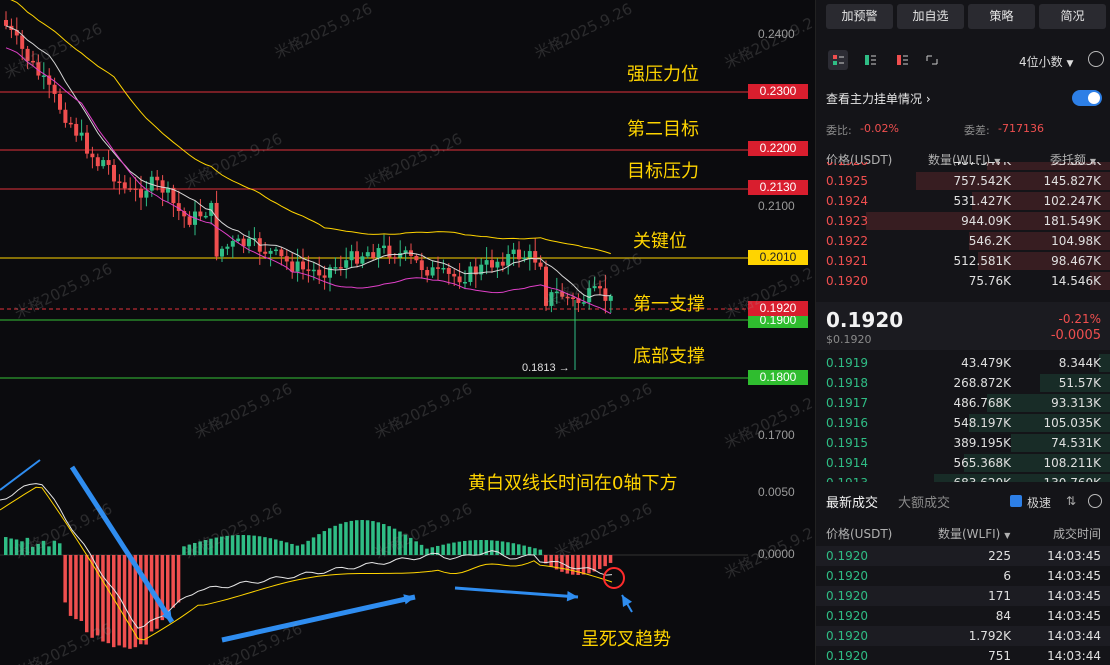  Describe the element at coordinates (963, 423) in the screenshot. I see `order-book-row: 0.1916 548.197K 105.035K` at that location.